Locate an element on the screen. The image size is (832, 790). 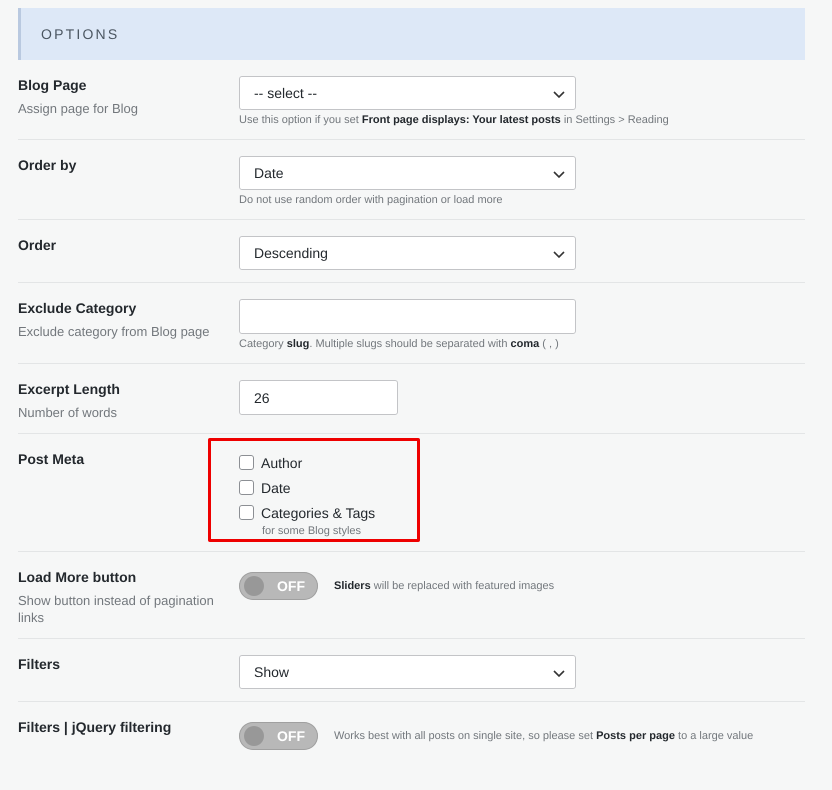
help-text: Use this option if you set Front page displays: Your latest posts in Settings > Reading is located at coordinates (454, 120).